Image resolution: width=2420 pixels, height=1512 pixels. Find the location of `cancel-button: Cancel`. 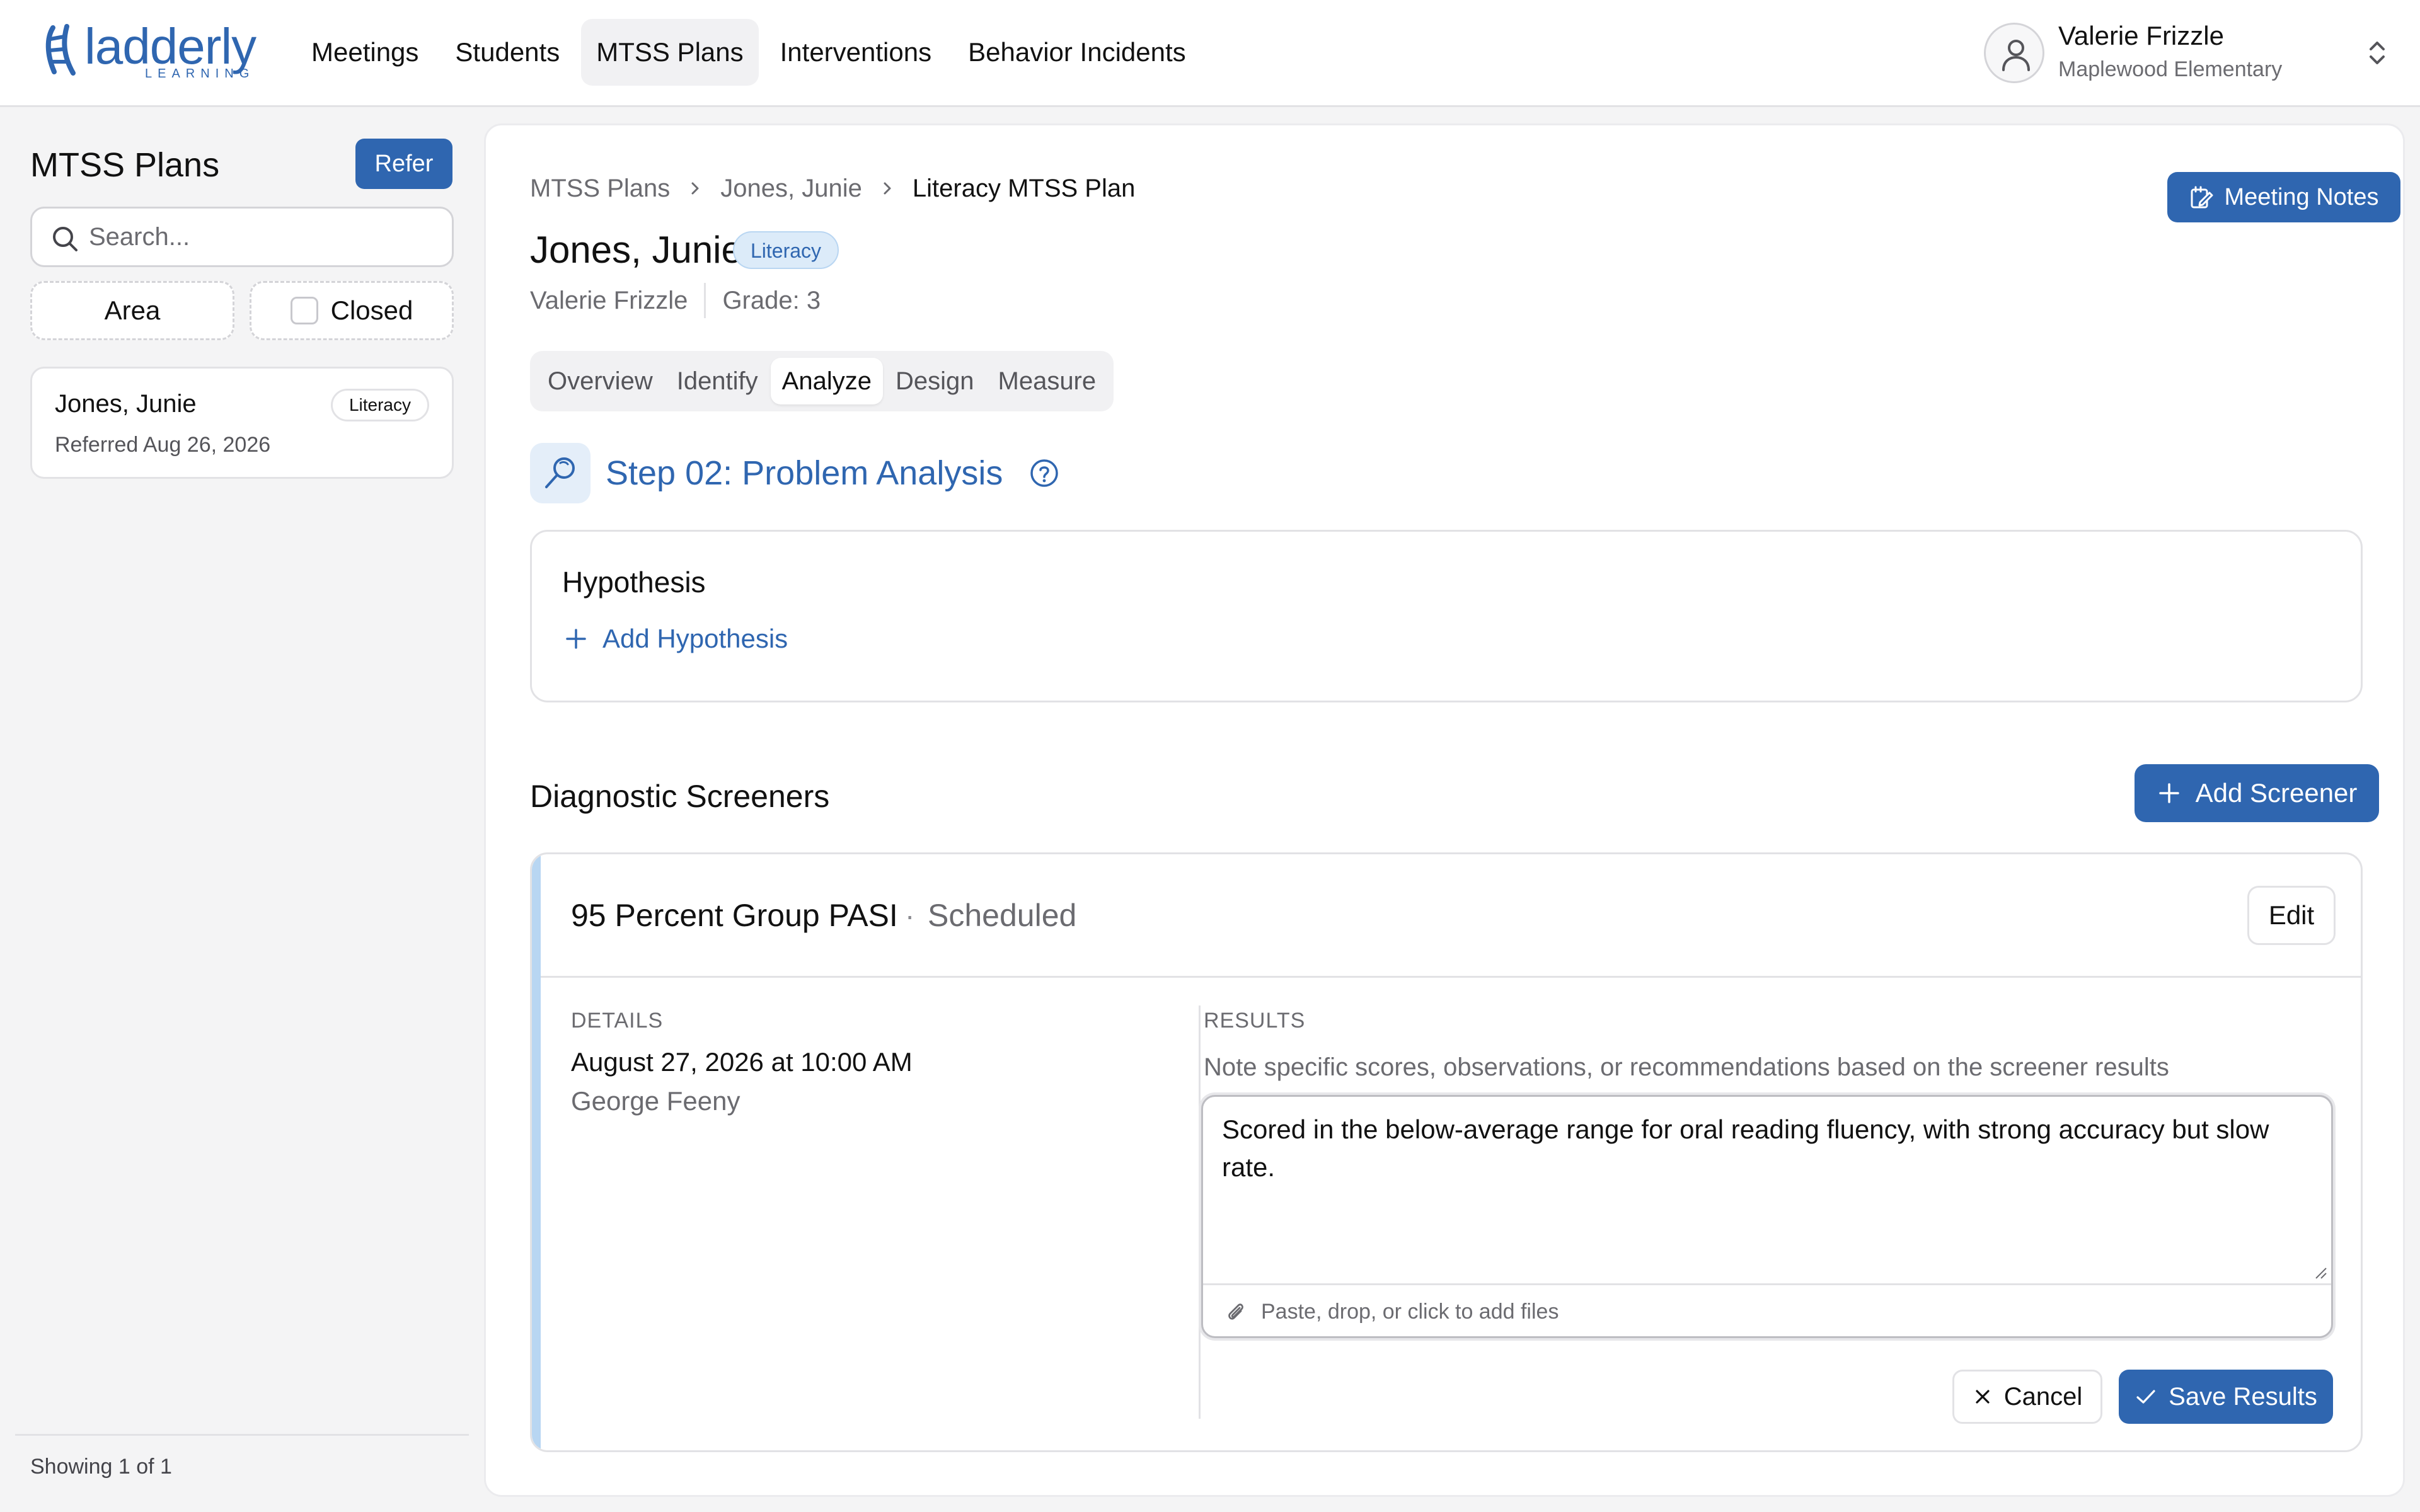

cancel-button: Cancel is located at coordinates (2027, 1397).